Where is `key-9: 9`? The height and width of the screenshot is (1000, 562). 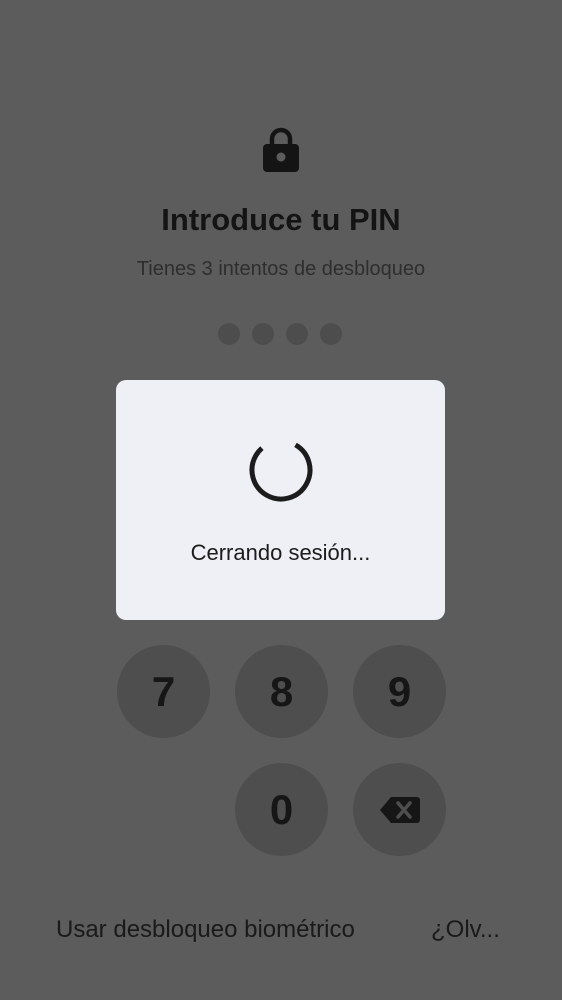 key-9: 9 is located at coordinates (399, 691).